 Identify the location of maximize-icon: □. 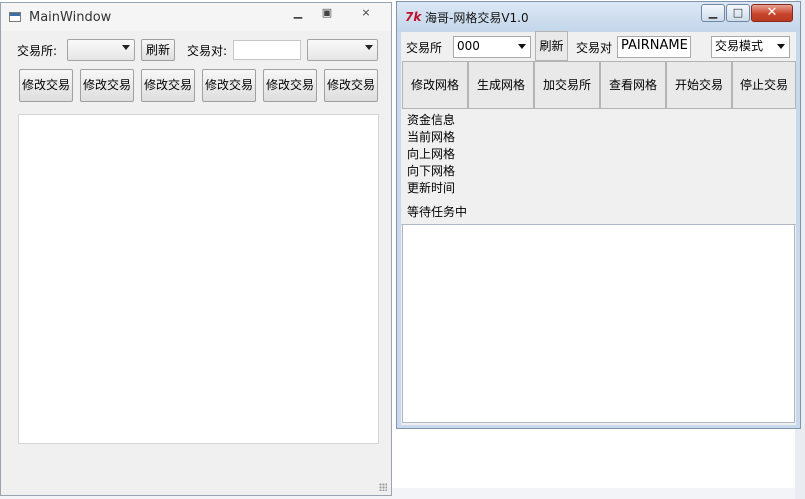
(738, 12).